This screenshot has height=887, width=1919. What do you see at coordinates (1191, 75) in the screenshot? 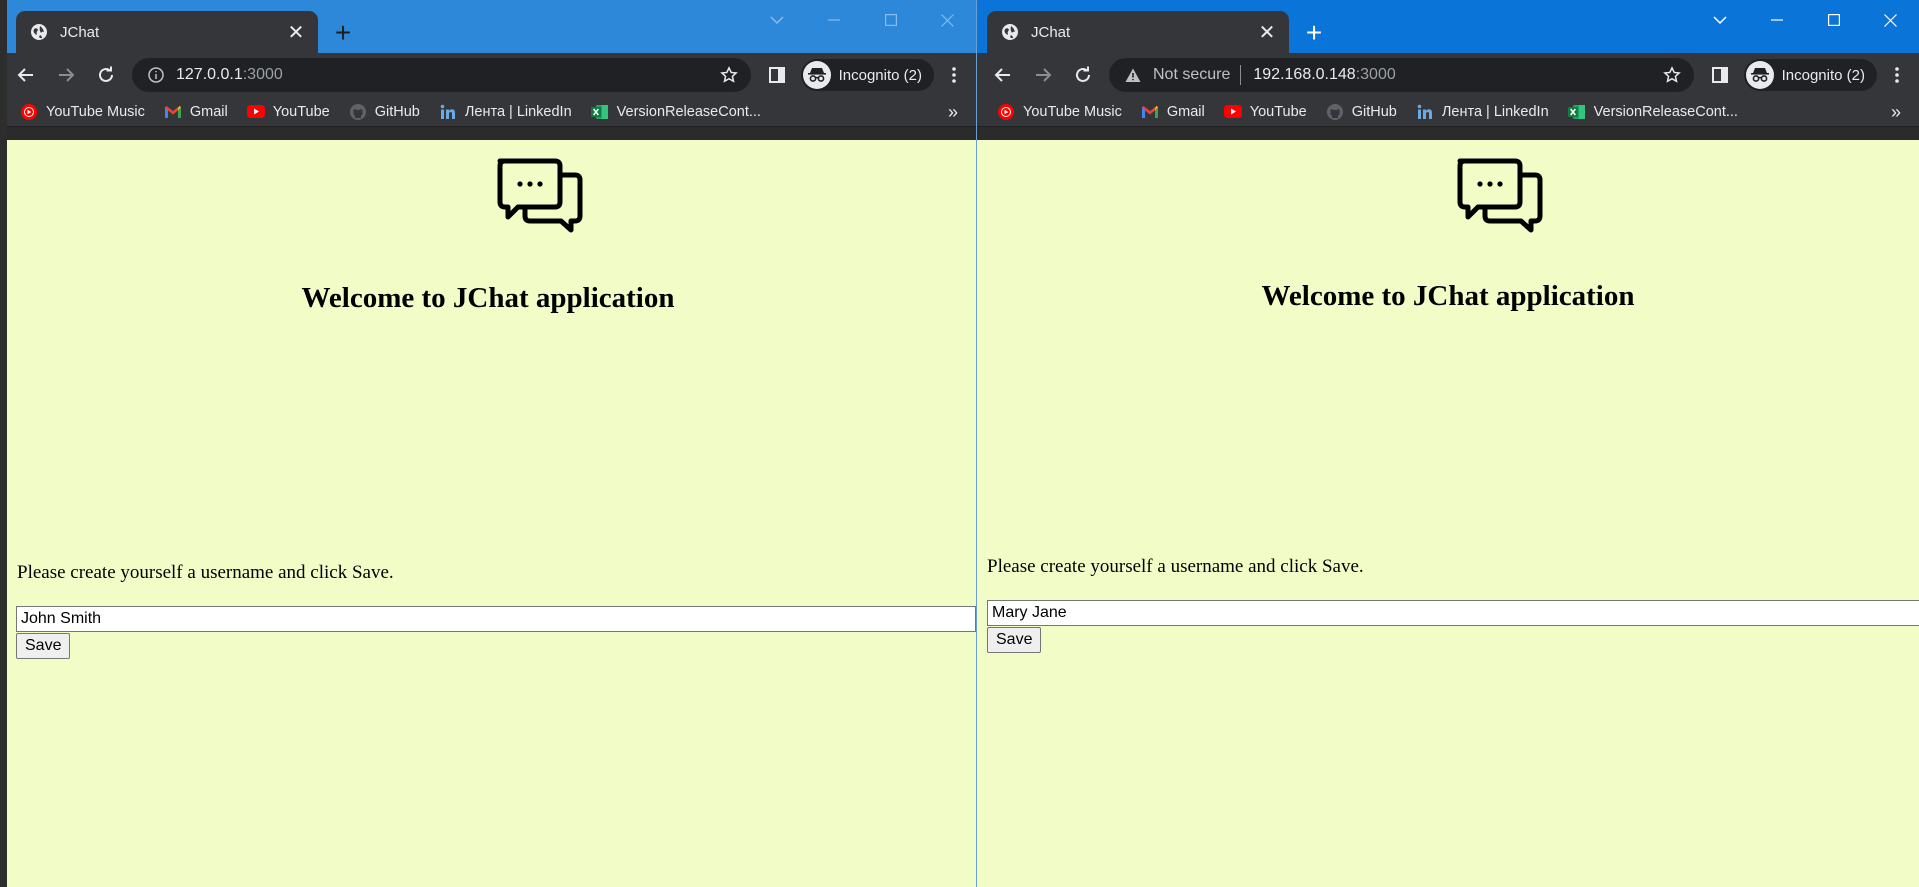
I see `not-secure-label: Not secure` at bounding box center [1191, 75].